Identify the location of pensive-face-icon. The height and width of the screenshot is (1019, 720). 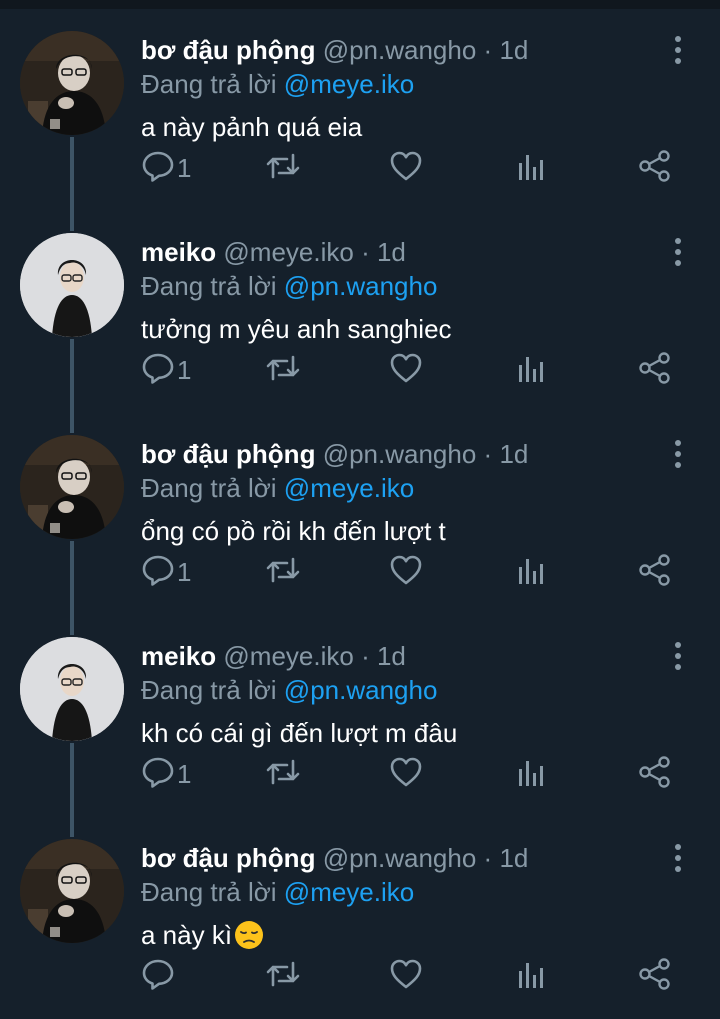
(249, 935).